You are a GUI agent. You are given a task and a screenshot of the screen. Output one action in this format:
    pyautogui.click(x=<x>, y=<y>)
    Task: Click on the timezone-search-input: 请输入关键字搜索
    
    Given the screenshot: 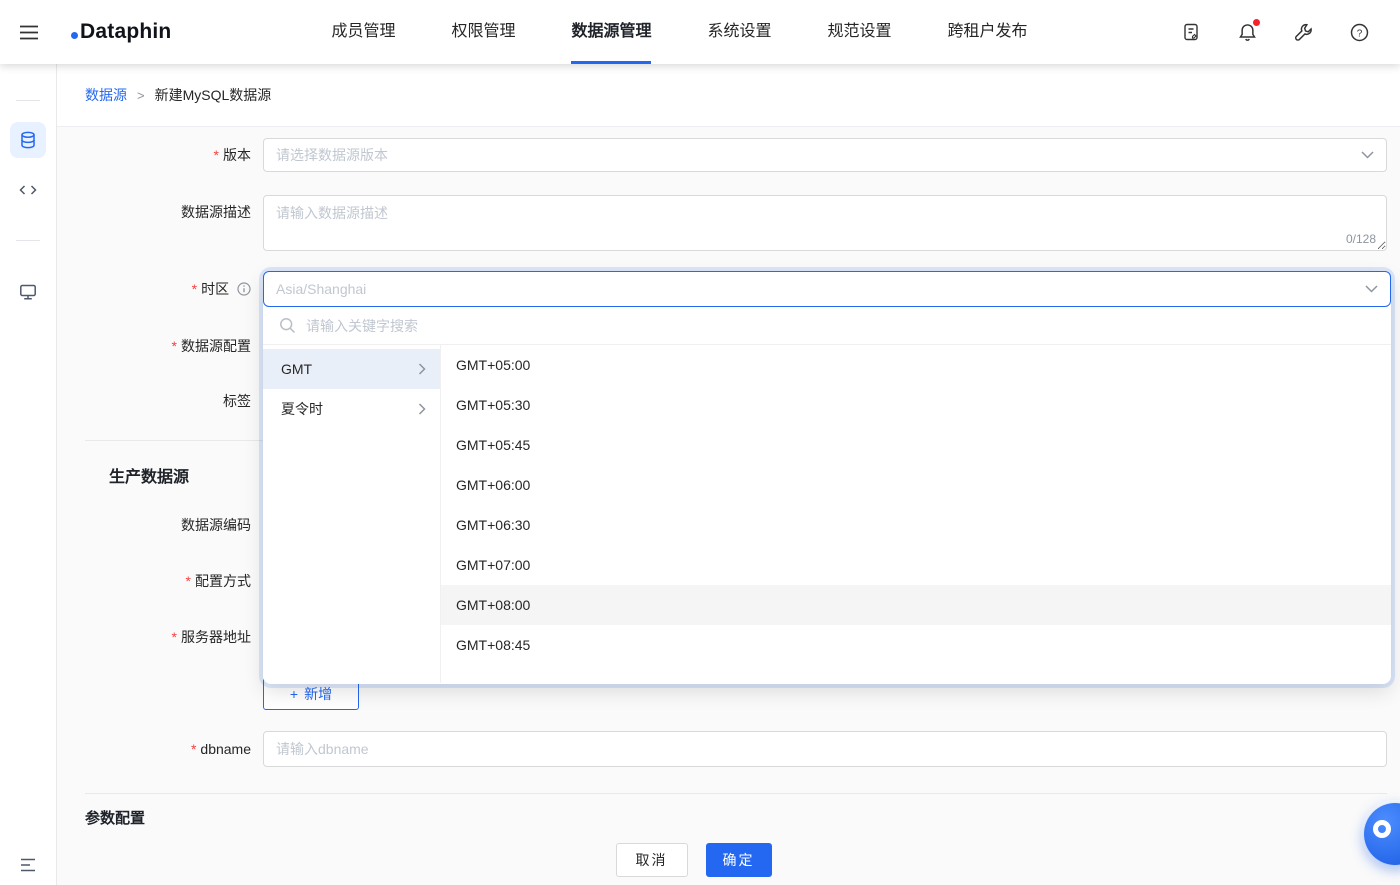 What is the action you would take?
    pyautogui.click(x=362, y=326)
    